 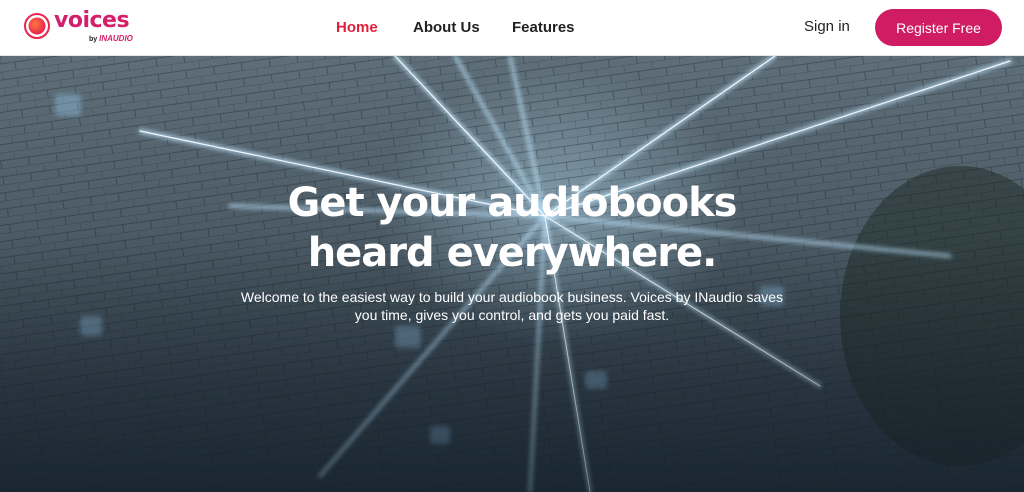 What do you see at coordinates (938, 27) in the screenshot?
I see `register-free-button: Register Free` at bounding box center [938, 27].